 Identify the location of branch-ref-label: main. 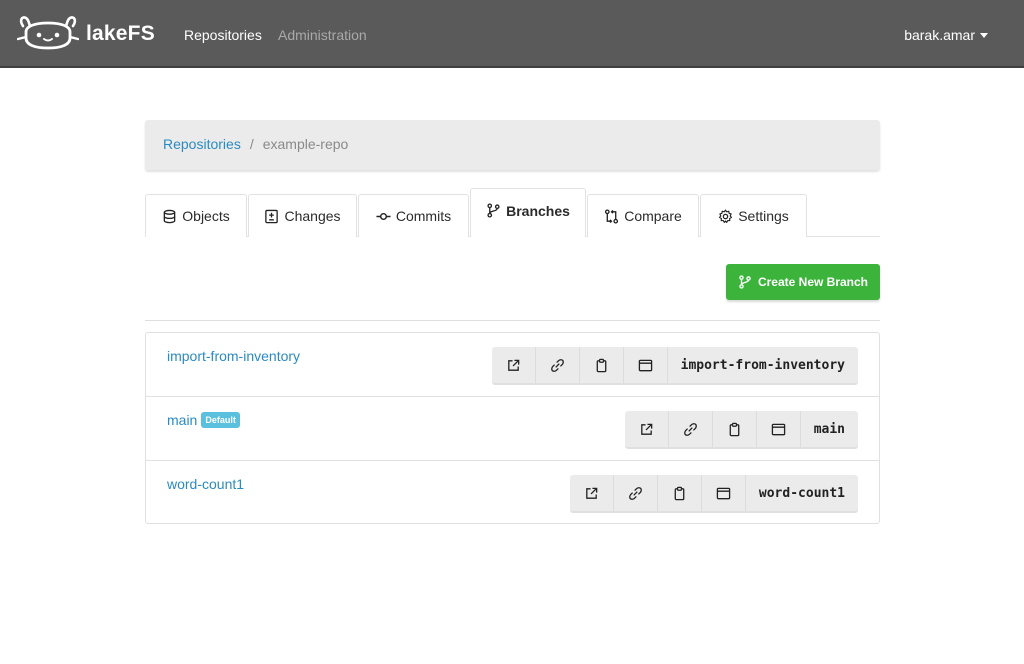
(829, 429).